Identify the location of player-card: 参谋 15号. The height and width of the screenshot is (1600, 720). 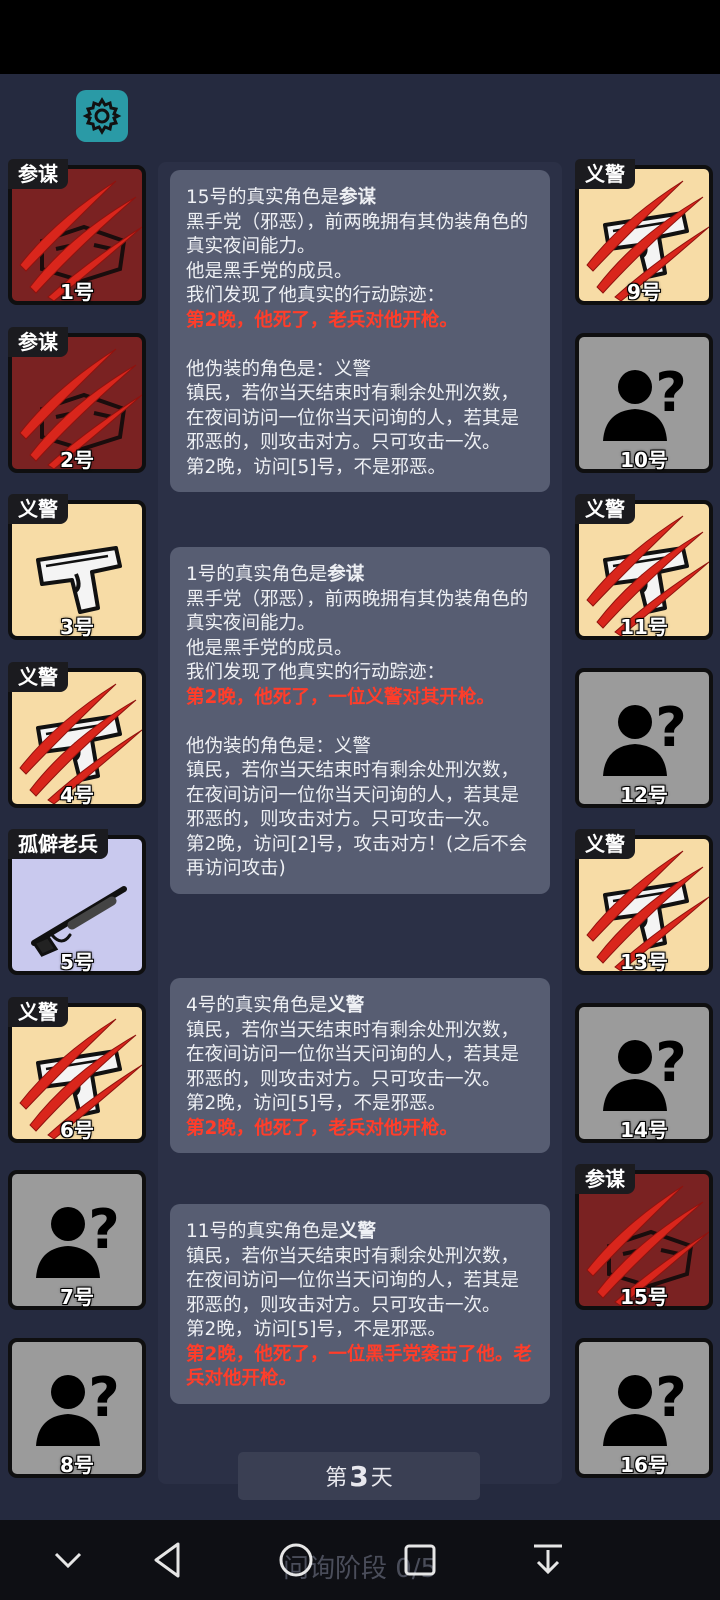
(644, 1237).